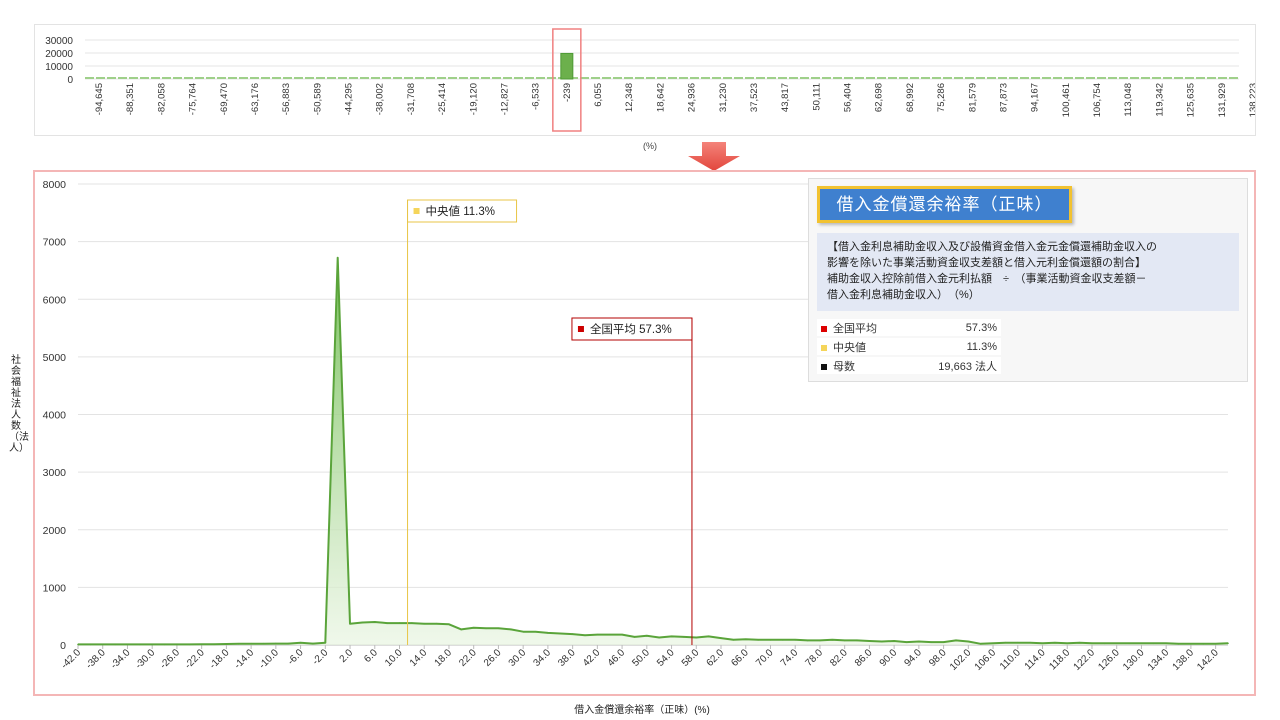 This screenshot has height=720, width=1280. Describe the element at coordinates (220, 659) in the screenshot. I see `x-tick-label: -18.0` at that location.